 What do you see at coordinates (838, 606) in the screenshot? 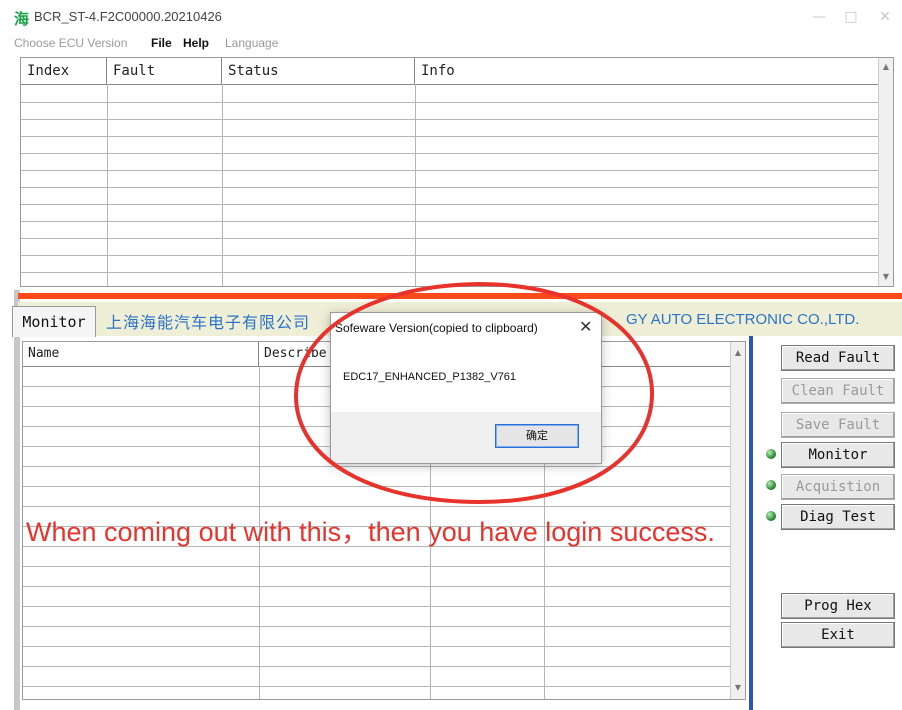
I see `prog-hex-button: Prog Hex` at bounding box center [838, 606].